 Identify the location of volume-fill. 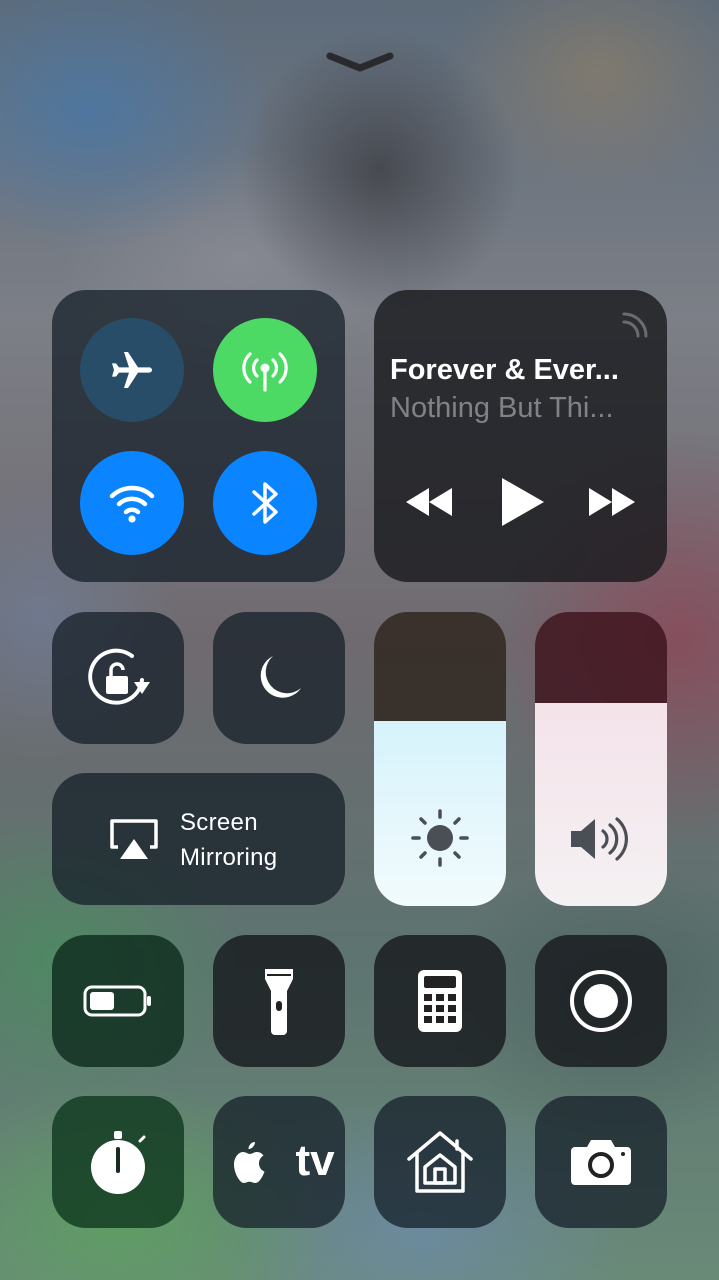
(601, 804).